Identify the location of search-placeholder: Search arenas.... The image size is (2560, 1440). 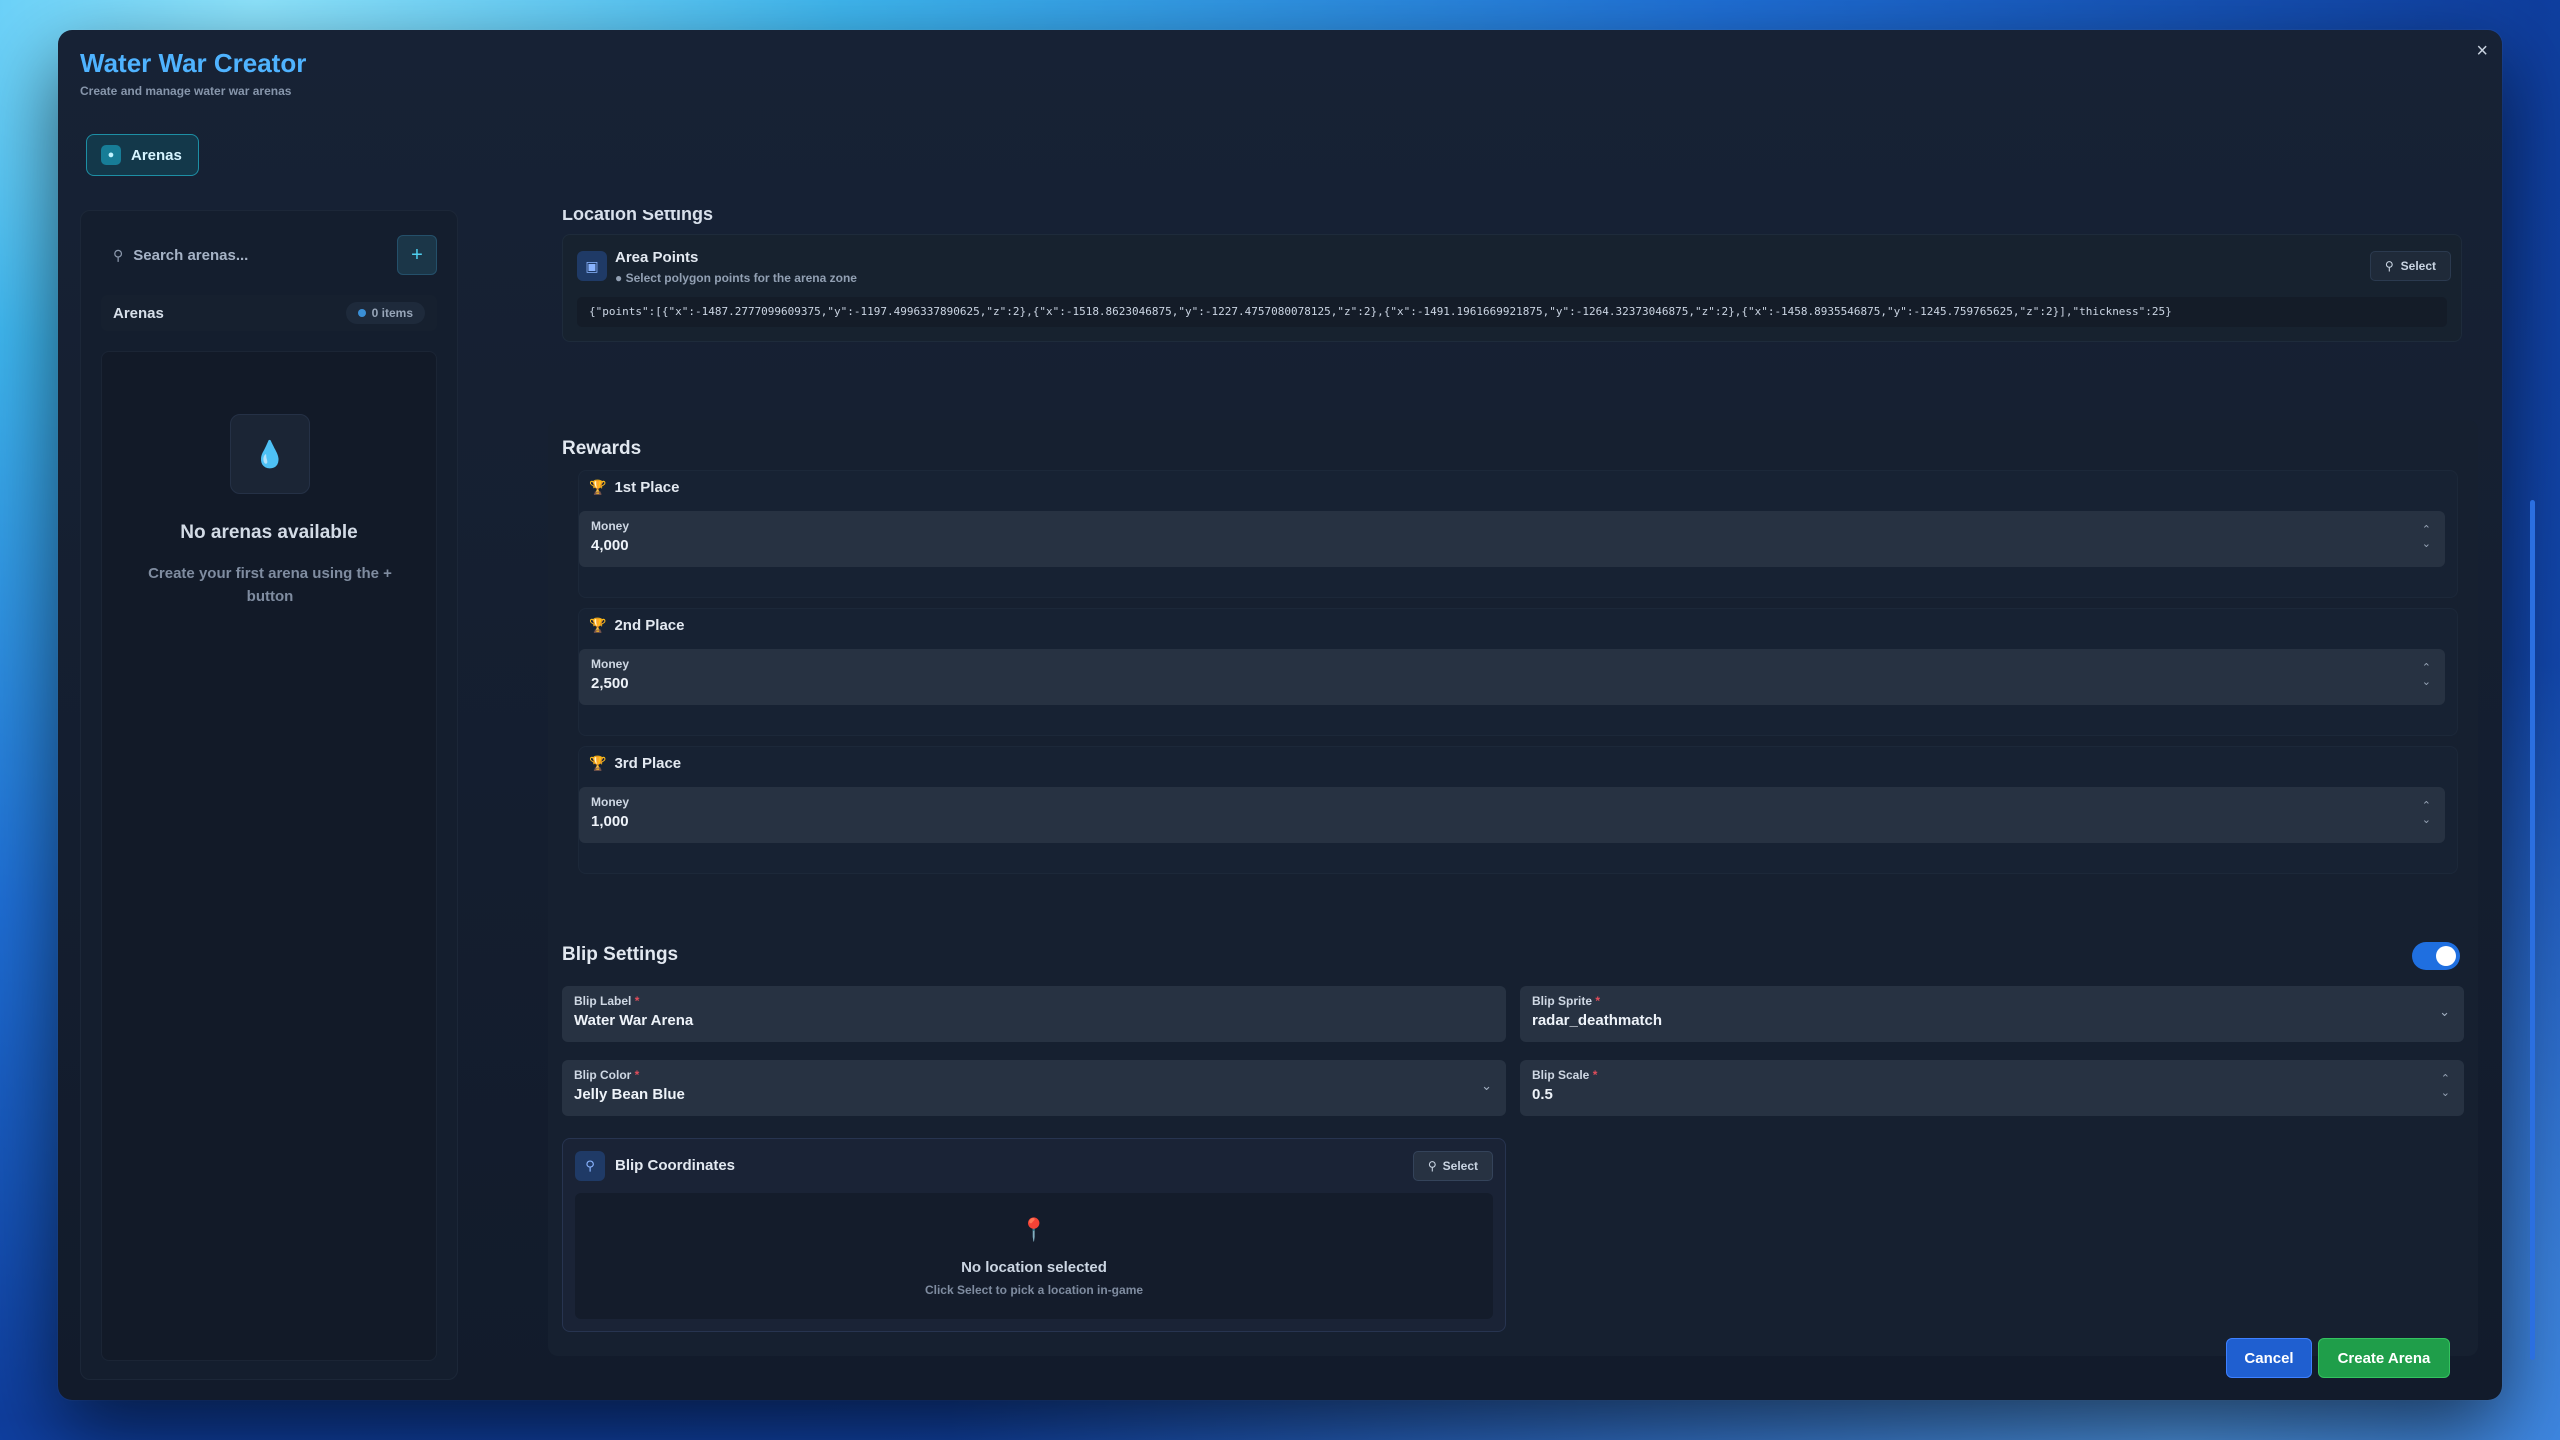
(191, 255).